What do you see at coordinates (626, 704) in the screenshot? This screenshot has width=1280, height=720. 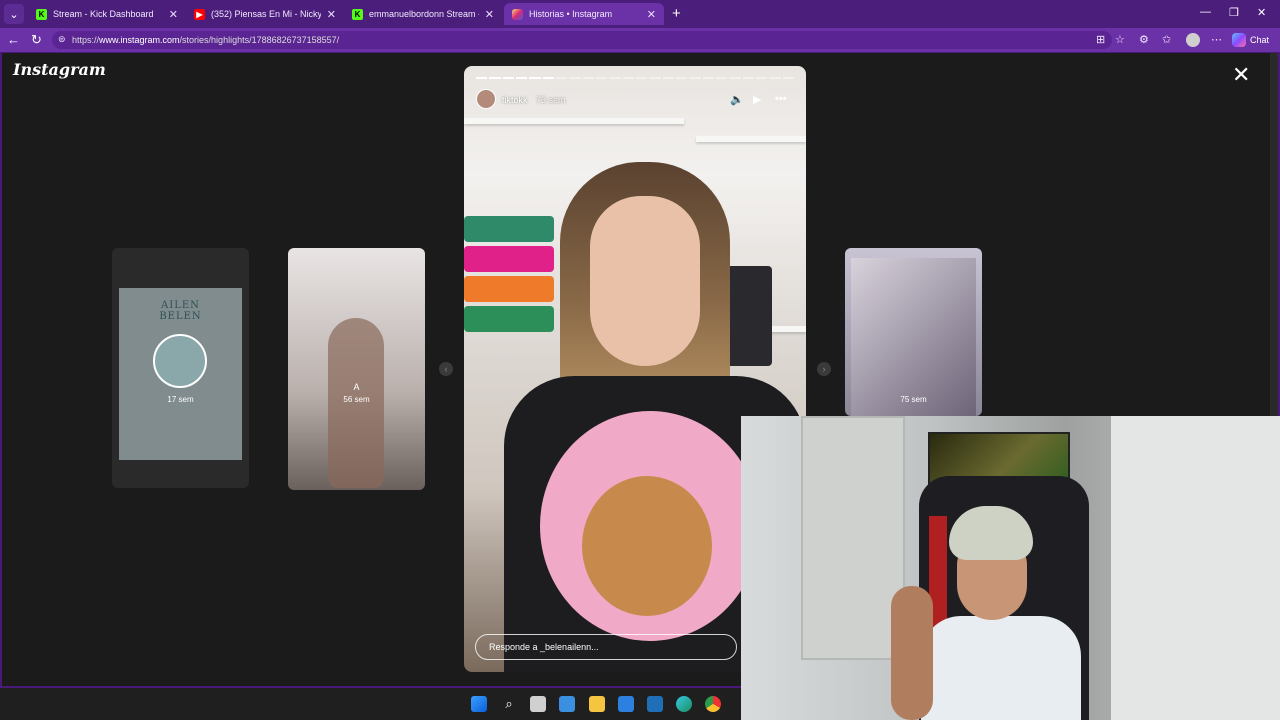 I see `store-icon` at bounding box center [626, 704].